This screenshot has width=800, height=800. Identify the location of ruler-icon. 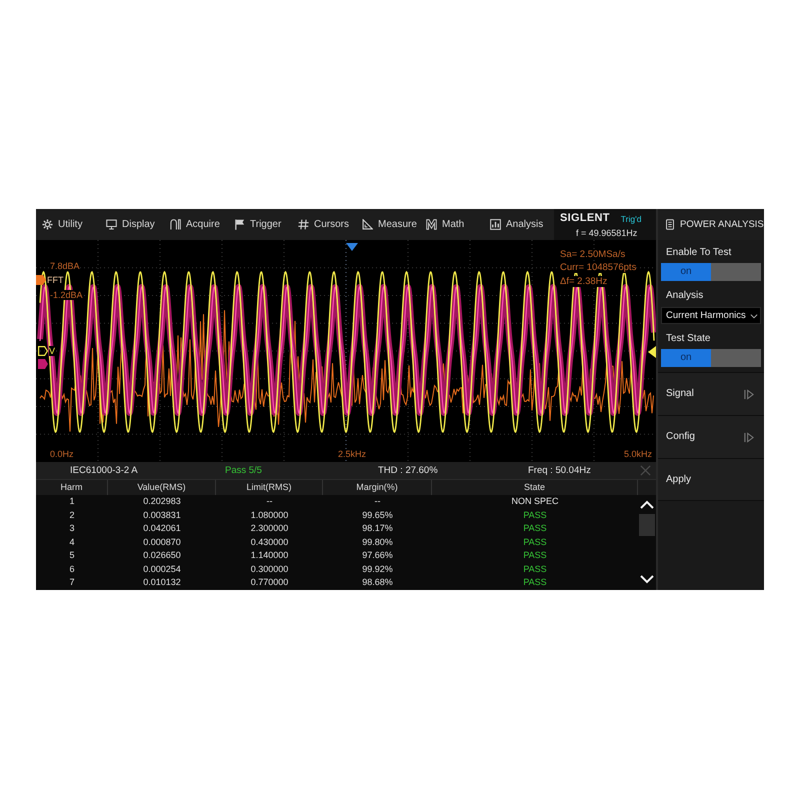
(367, 224).